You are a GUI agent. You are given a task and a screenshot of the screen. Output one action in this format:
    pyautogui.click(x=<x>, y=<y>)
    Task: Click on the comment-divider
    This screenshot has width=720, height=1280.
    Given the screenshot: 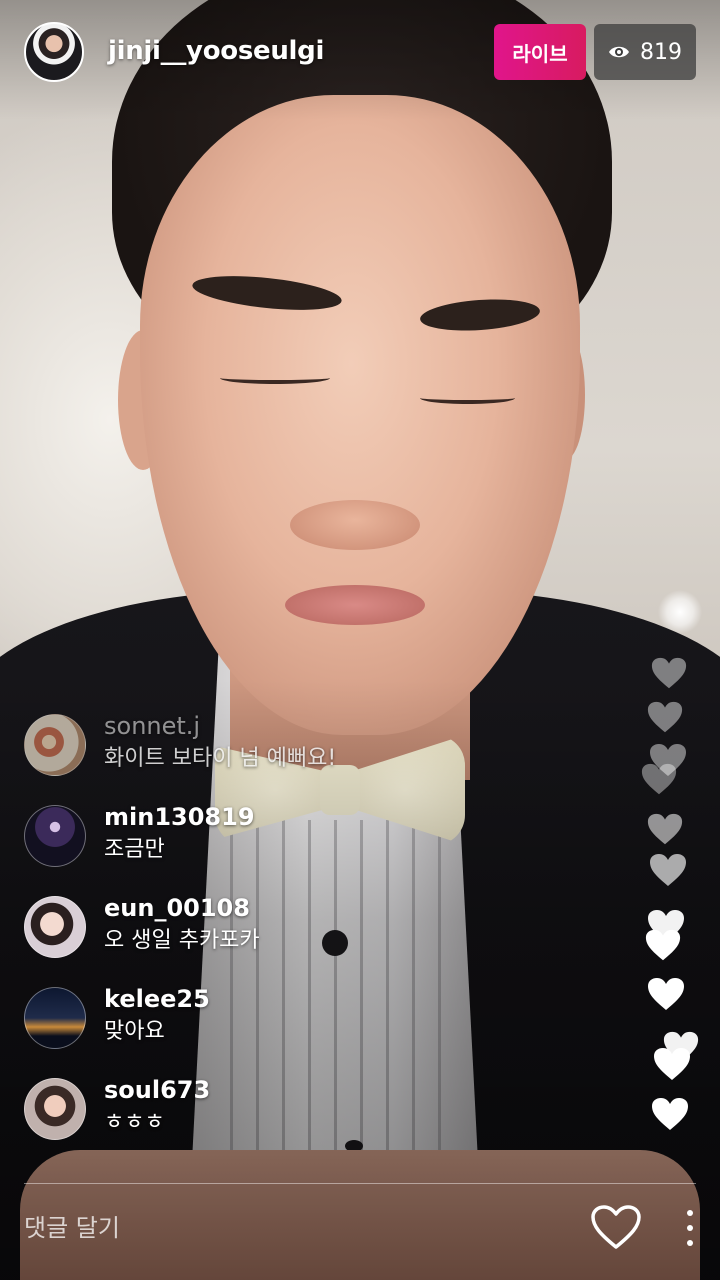 What is the action you would take?
    pyautogui.click(x=360, y=1183)
    